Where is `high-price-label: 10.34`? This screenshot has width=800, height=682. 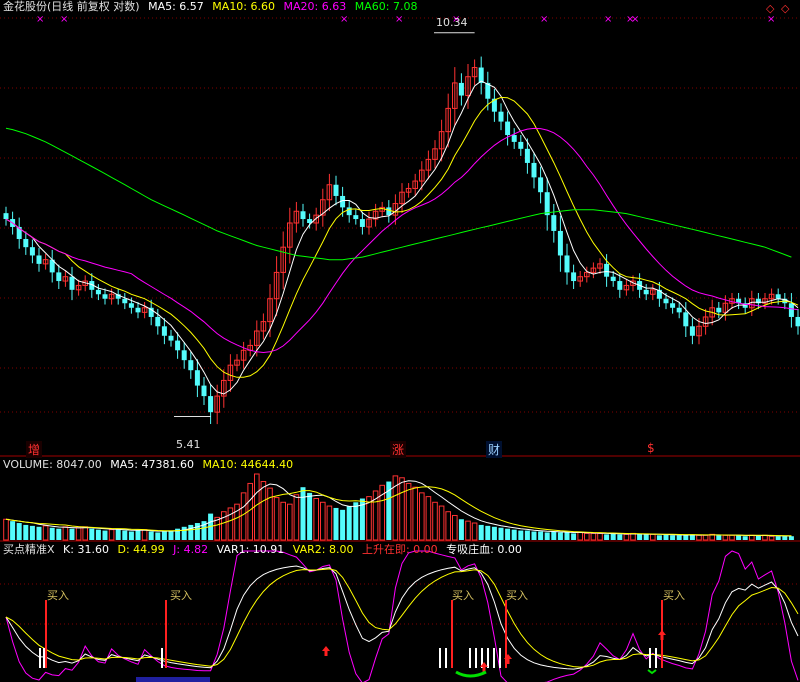 high-price-label: 10.34 is located at coordinates (452, 22).